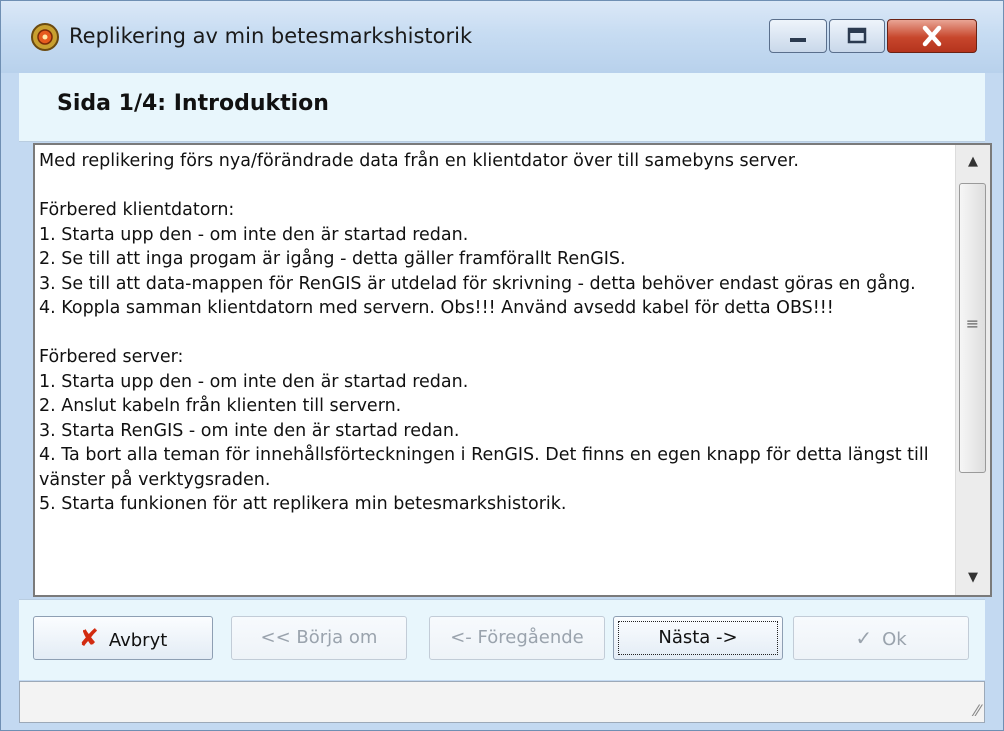 The width and height of the screenshot is (1004, 731). I want to click on maximize-button, so click(857, 36).